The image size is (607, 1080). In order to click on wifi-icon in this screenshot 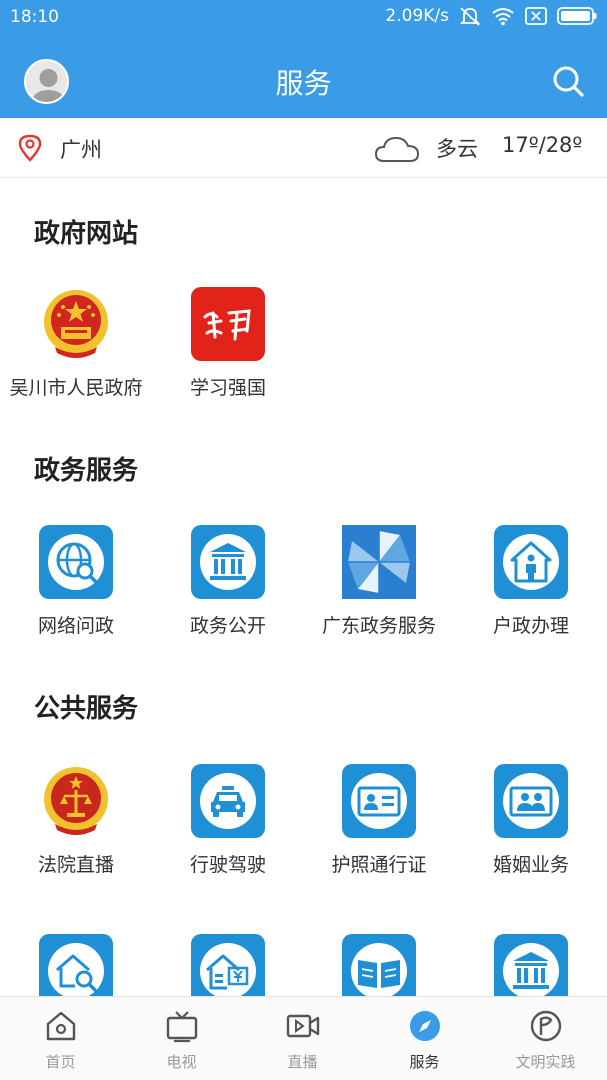, I will do `click(503, 16)`.